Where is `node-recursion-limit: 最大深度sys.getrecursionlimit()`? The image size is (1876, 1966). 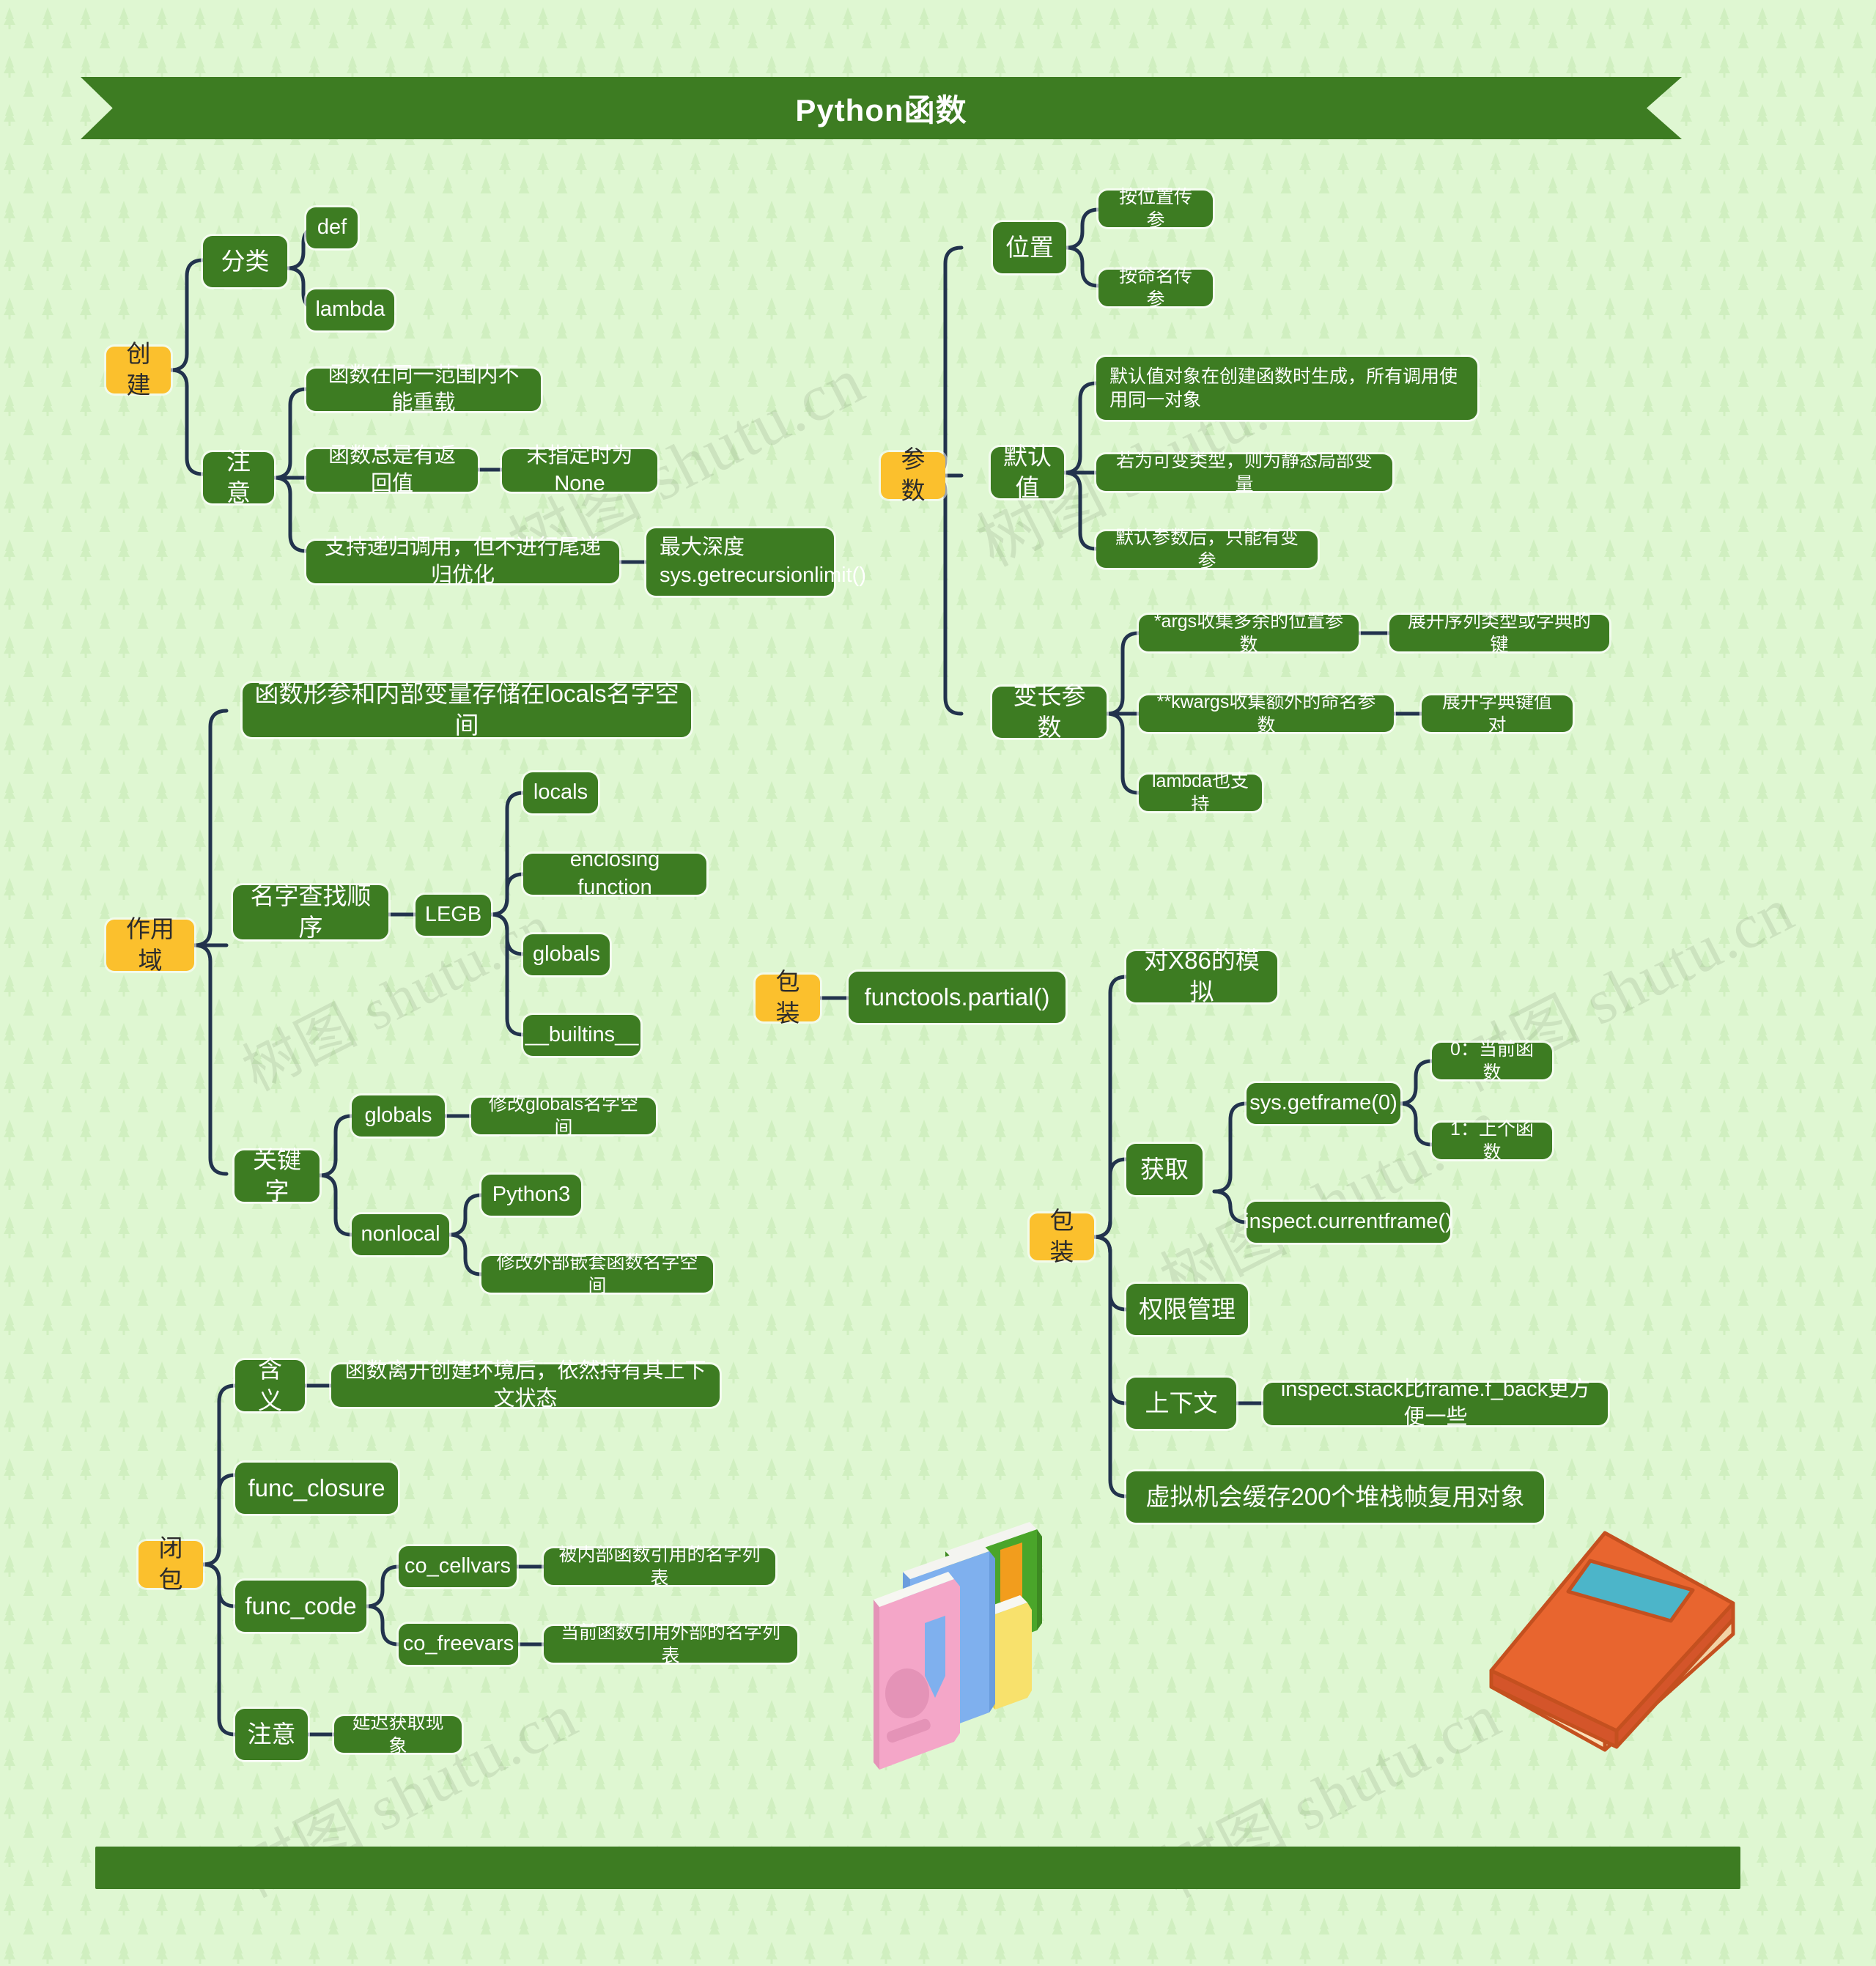 node-recursion-limit: 最大深度sys.getrecursionlimit() is located at coordinates (756, 562).